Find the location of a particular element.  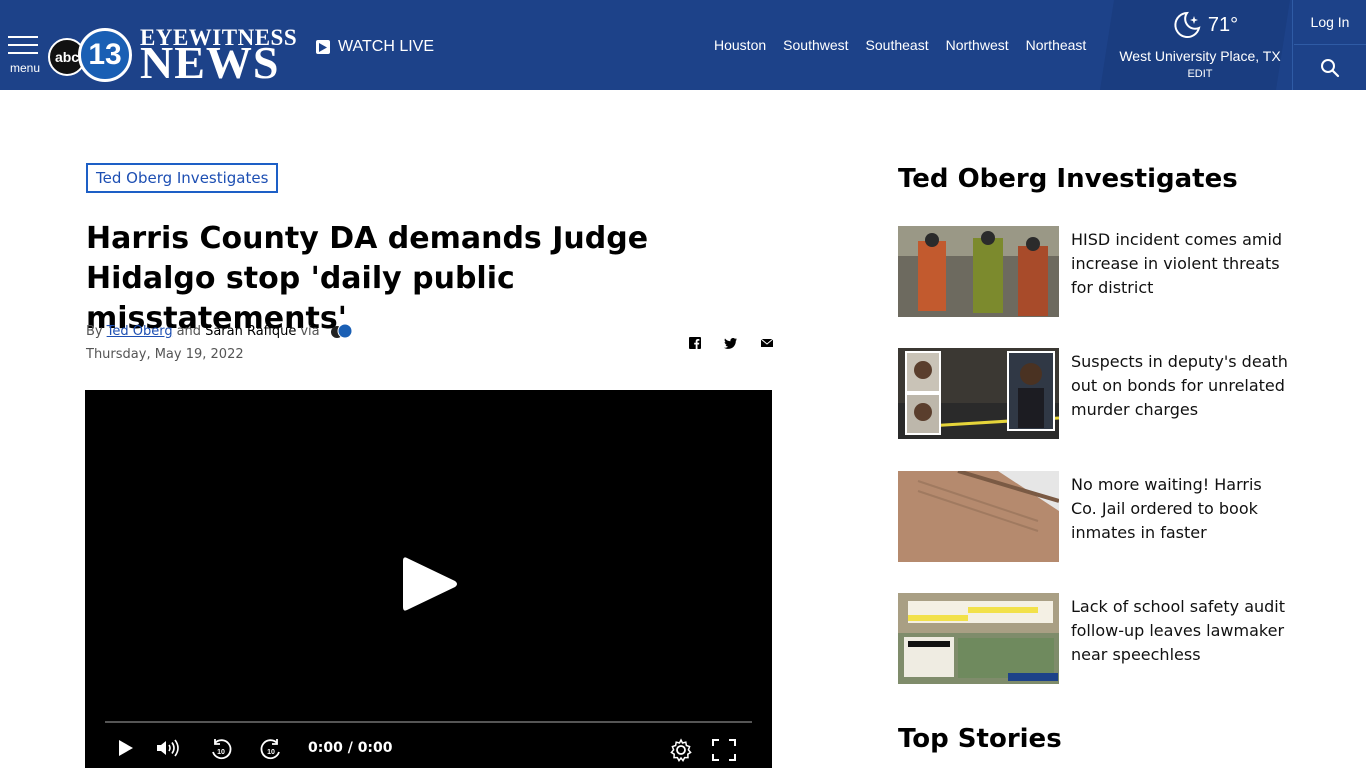

video-time-total: / 0:00 is located at coordinates (370, 748).